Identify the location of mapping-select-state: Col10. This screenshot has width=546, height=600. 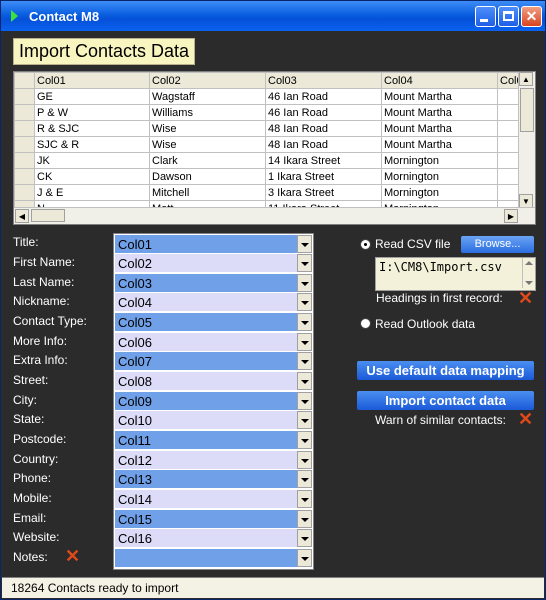
(213, 420).